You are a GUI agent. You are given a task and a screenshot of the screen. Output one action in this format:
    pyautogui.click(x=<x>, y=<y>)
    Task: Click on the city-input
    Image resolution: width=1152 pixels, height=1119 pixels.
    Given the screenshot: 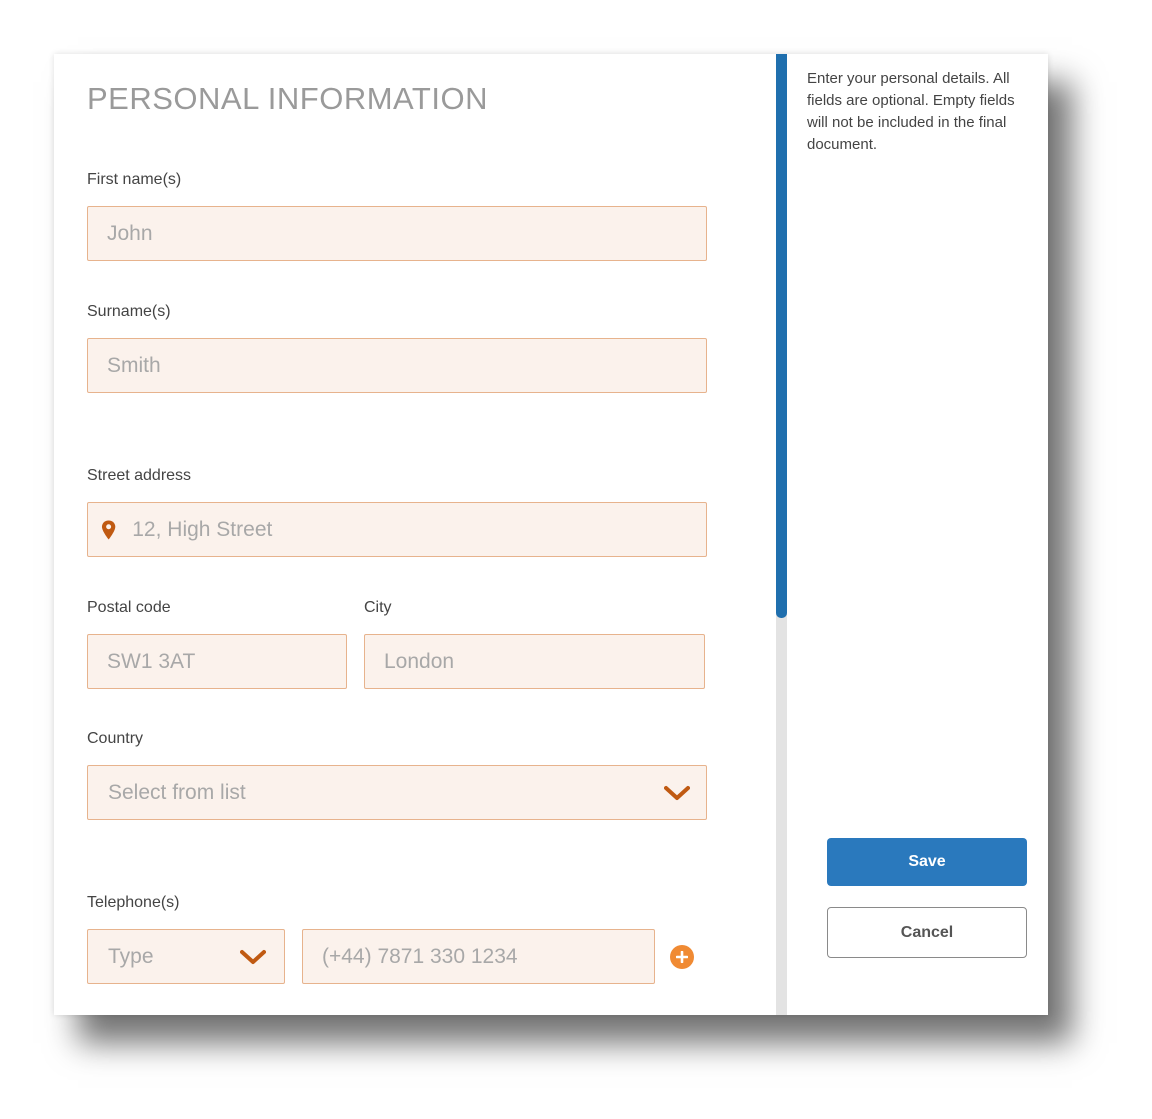 What is the action you would take?
    pyautogui.click(x=534, y=661)
    